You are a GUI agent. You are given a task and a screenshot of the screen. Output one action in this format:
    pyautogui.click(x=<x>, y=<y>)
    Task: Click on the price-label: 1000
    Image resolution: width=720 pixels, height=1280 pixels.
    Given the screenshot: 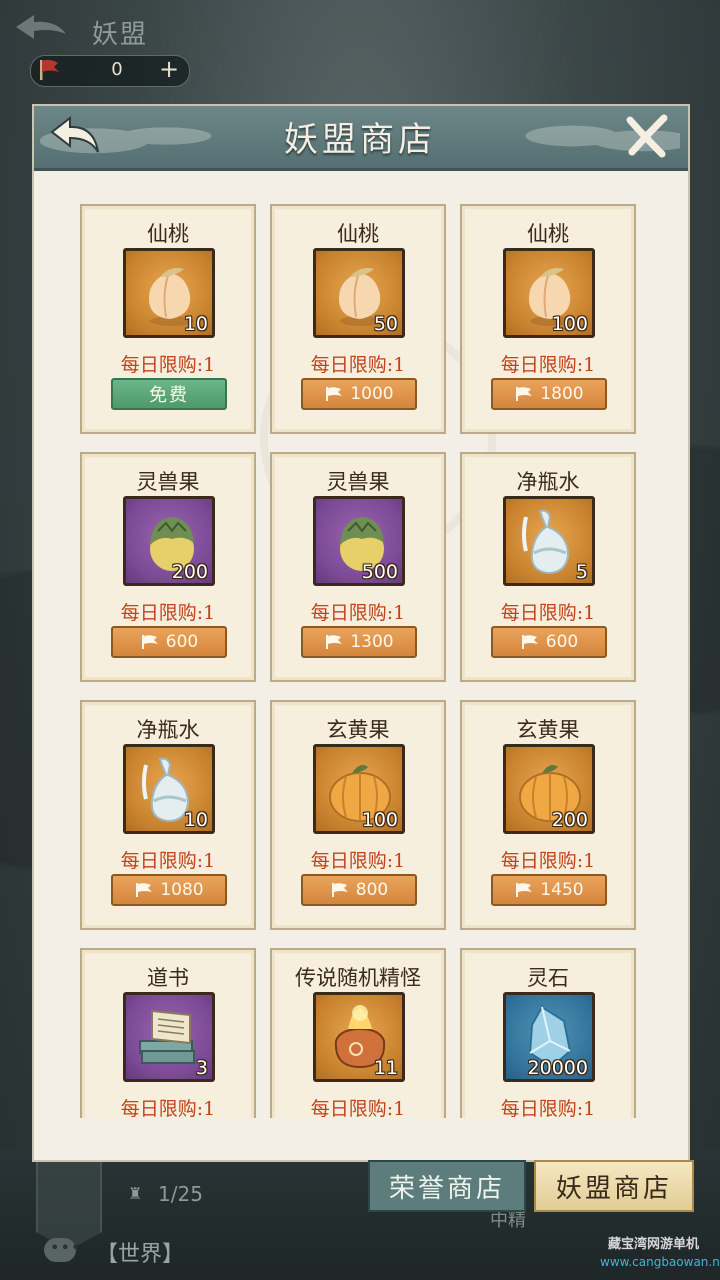 What is the action you would take?
    pyautogui.click(x=372, y=394)
    